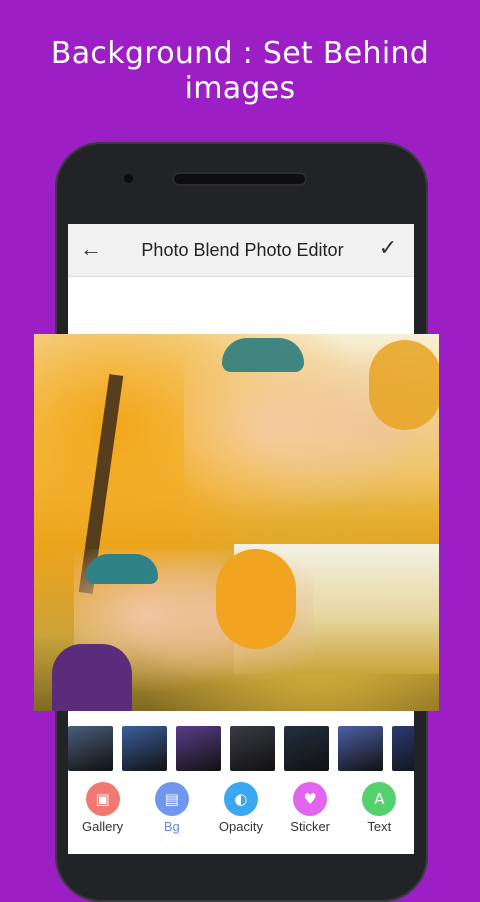 The image size is (480, 902). What do you see at coordinates (388, 248) in the screenshot?
I see `check-icon: ✓` at bounding box center [388, 248].